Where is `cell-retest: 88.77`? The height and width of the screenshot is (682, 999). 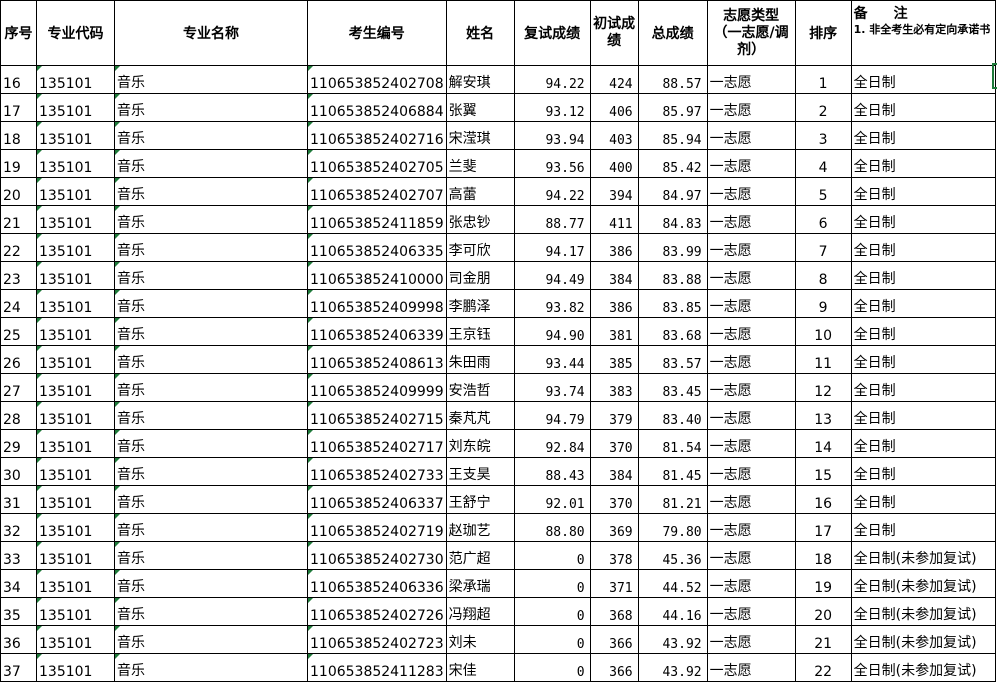 cell-retest: 88.77 is located at coordinates (552, 219).